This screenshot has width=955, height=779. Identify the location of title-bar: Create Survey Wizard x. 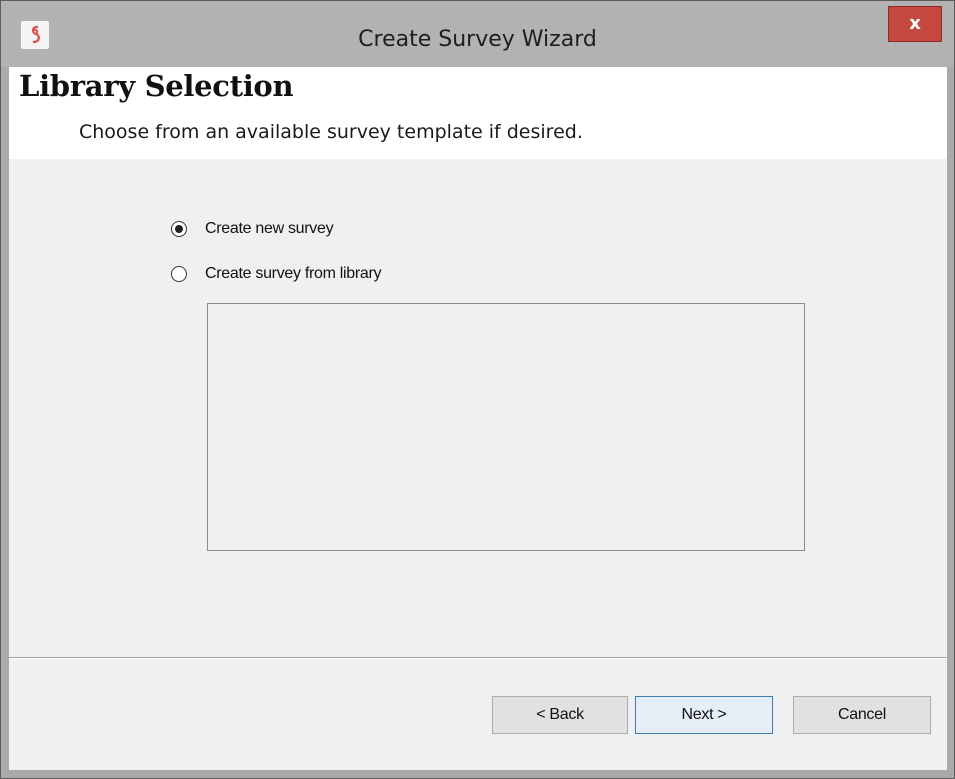
(477, 34).